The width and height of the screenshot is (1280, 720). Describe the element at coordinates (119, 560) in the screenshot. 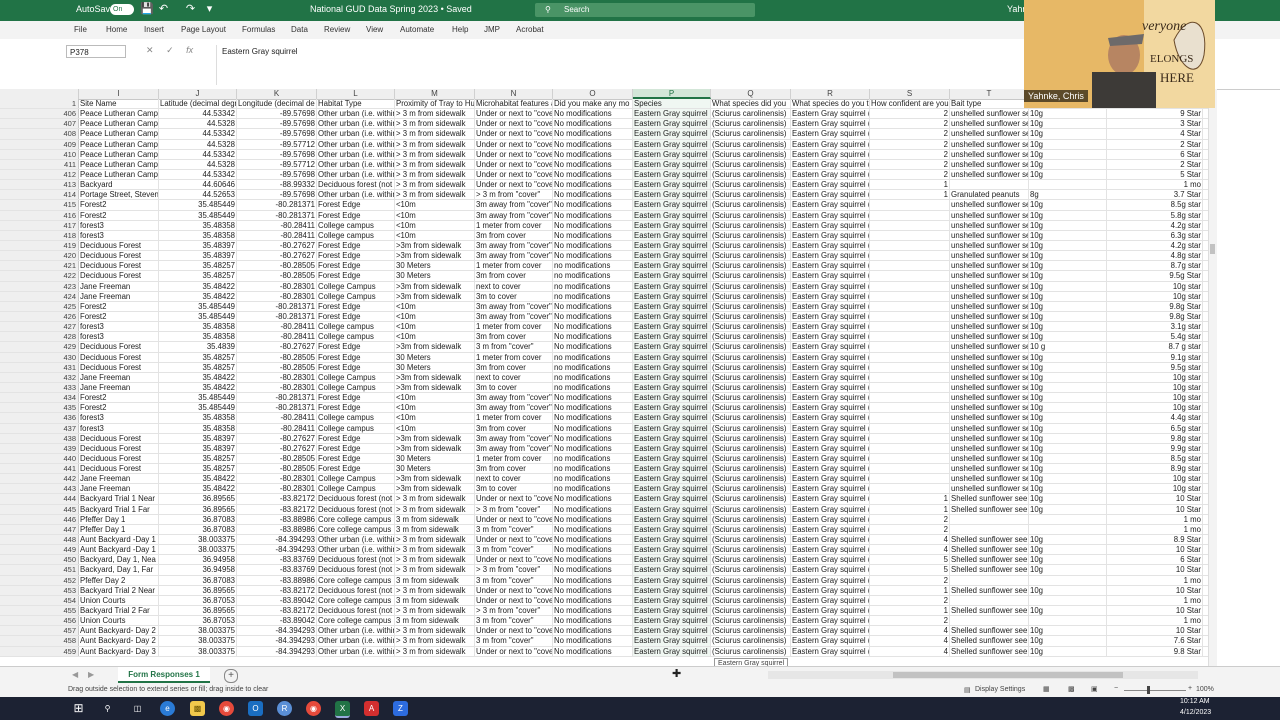

I see `cell: Backyard, Day 1, Nea` at that location.